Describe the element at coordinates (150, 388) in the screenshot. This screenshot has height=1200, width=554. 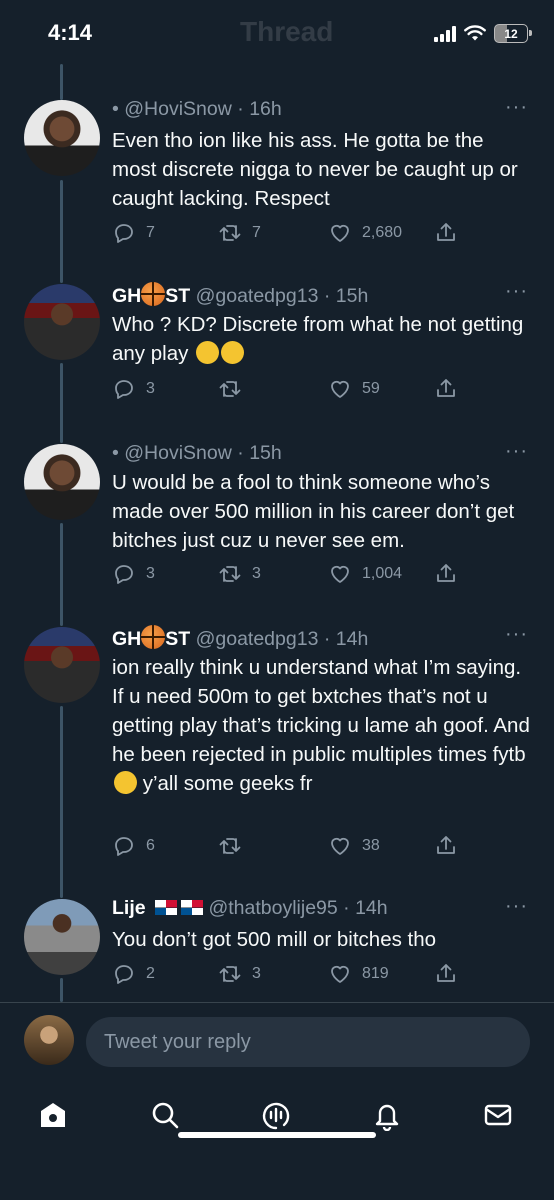
I see `reply-count: 3` at that location.